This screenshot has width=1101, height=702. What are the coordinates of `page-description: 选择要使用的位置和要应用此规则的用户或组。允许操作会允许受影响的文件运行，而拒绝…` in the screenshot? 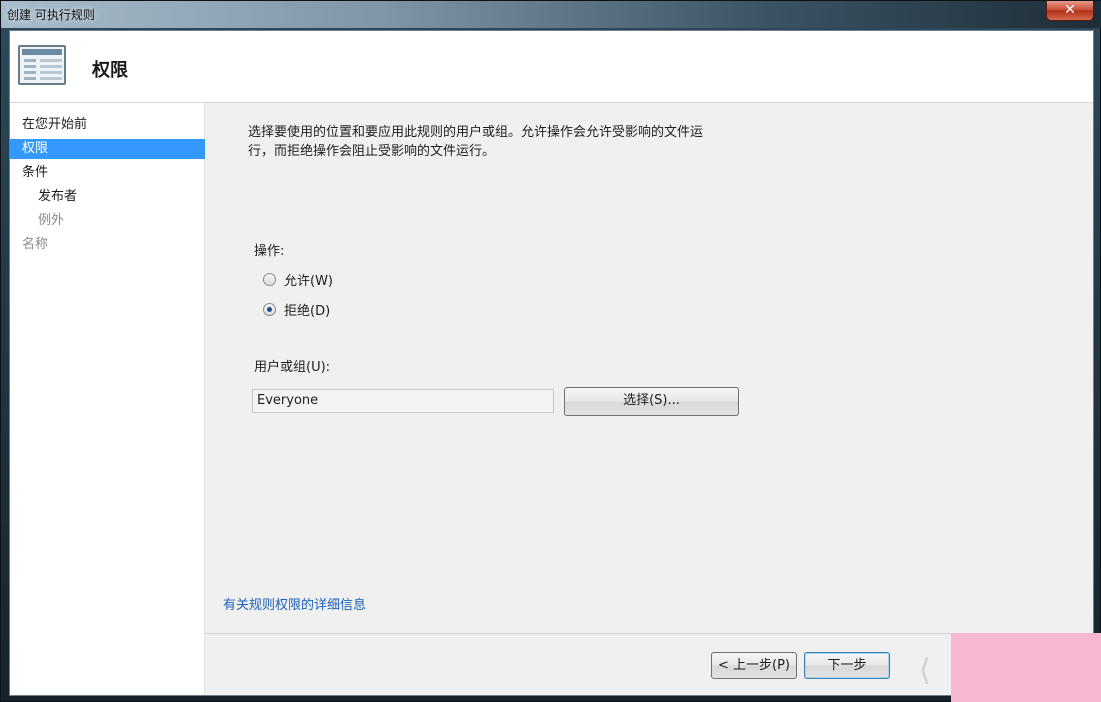 It's located at (476, 142).